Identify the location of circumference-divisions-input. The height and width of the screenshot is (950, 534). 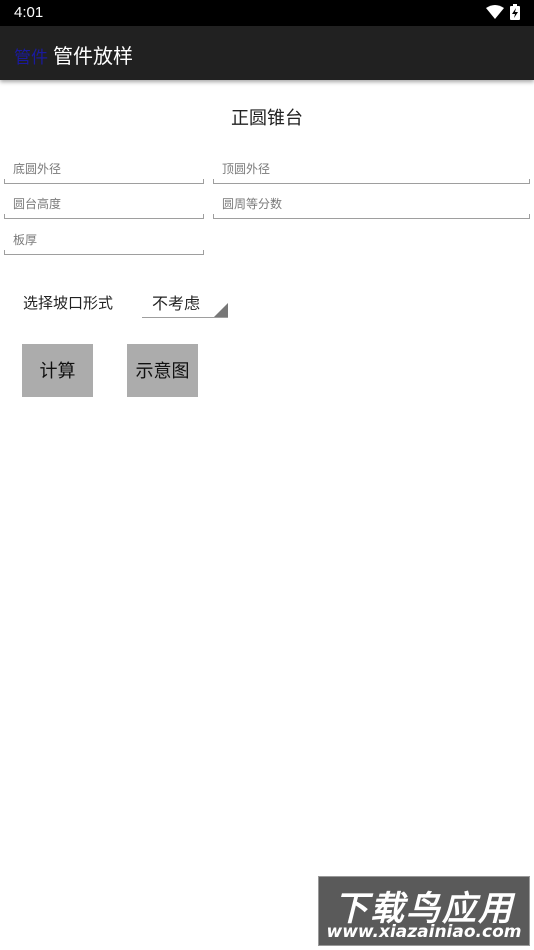
(371, 204).